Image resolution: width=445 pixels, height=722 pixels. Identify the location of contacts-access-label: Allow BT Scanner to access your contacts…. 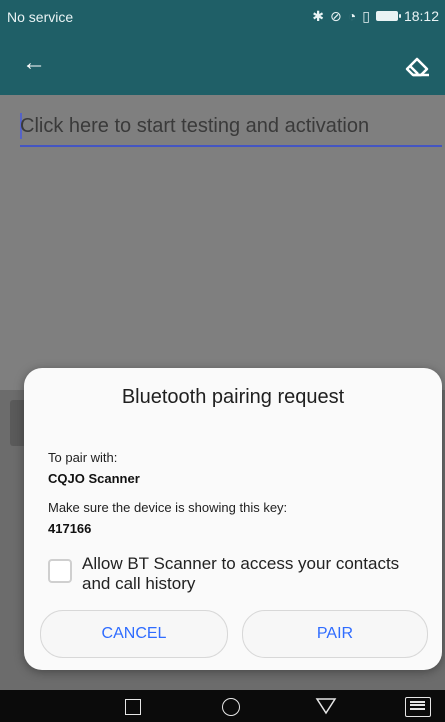
(241, 573).